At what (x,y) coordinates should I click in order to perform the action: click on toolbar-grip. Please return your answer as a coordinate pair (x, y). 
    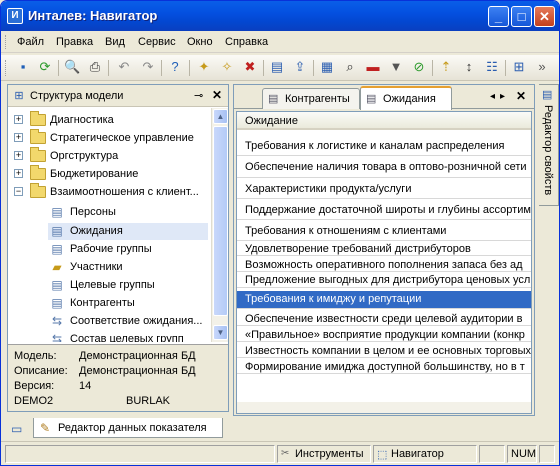
    Looking at the image, I should click on (6, 68).